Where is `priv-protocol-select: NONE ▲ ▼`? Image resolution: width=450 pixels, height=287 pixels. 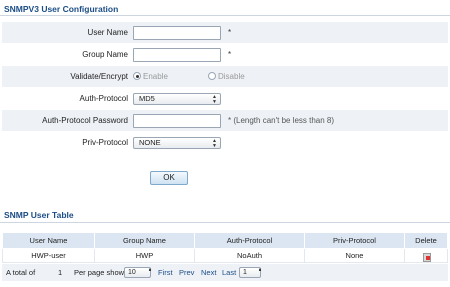 priv-protocol-select: NONE ▲ ▼ is located at coordinates (177, 143).